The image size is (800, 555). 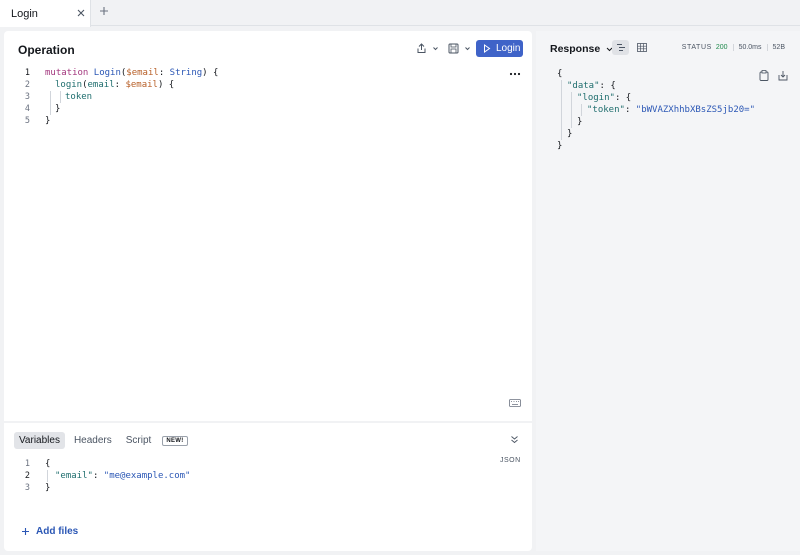 I want to click on table-view-button, so click(x=641, y=47).